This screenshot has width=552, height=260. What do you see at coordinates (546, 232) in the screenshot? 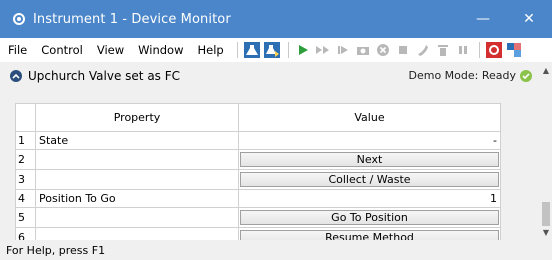
I see `scroll-down-icon: ▼` at bounding box center [546, 232].